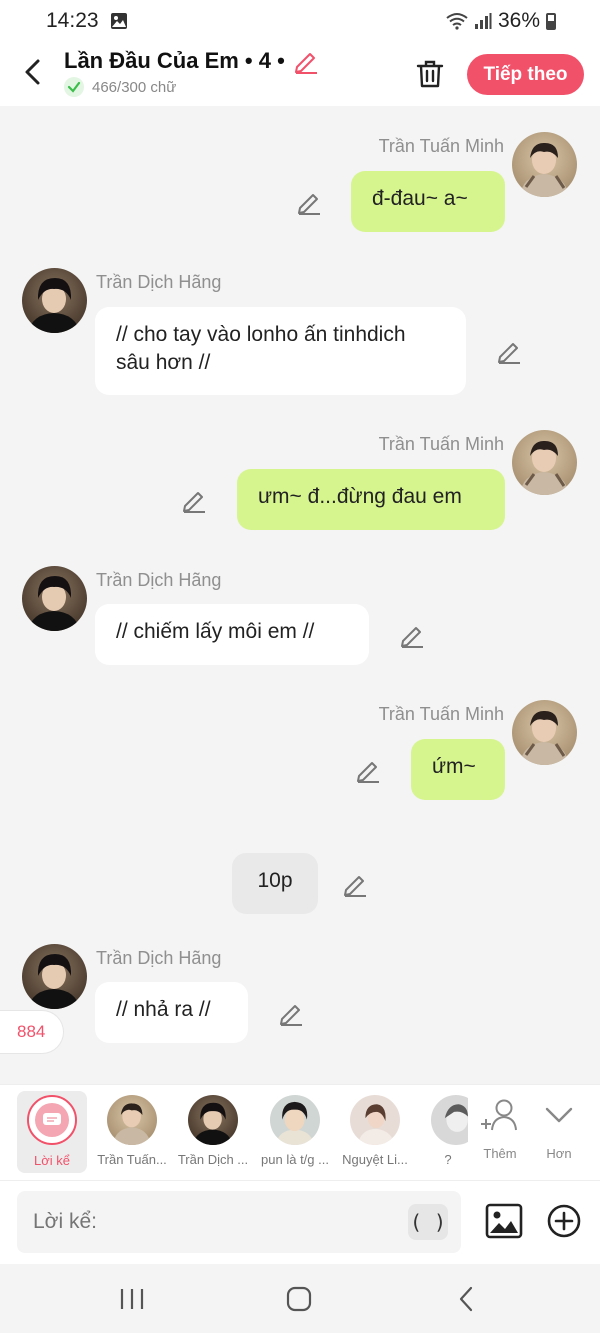  What do you see at coordinates (559, 1129) in the screenshot?
I see `more-button: Hơn` at bounding box center [559, 1129].